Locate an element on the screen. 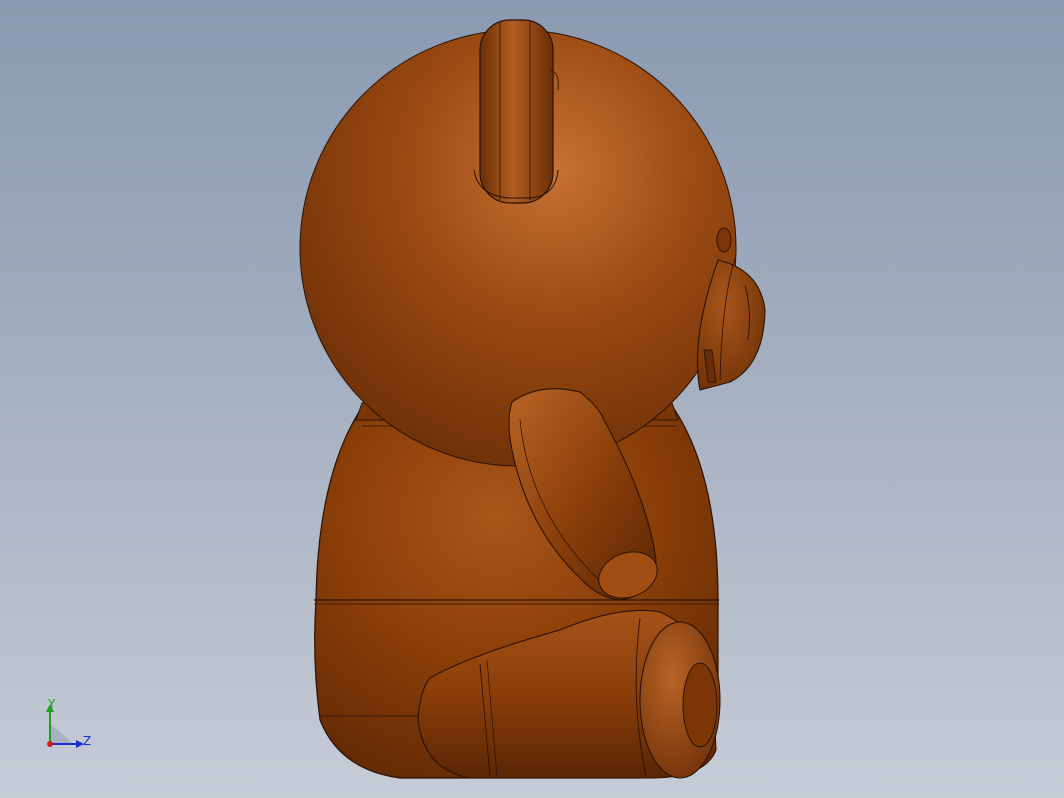  ear-part is located at coordinates (516, 111).